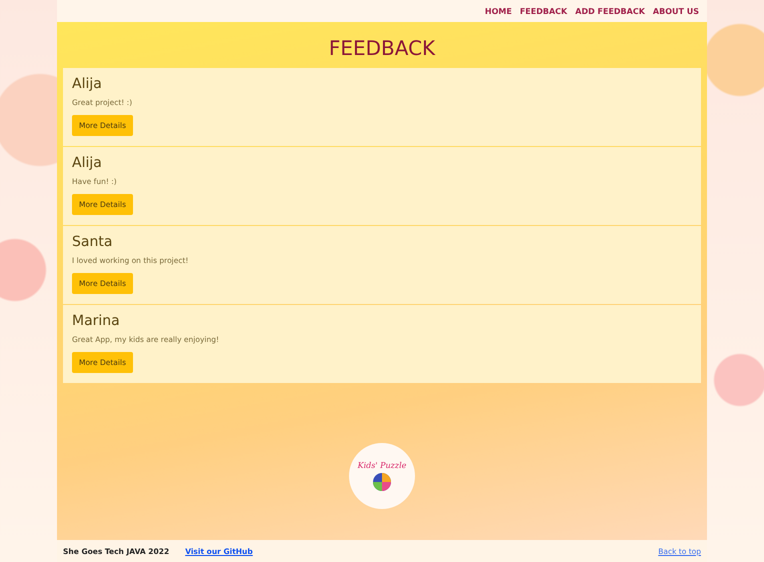  I want to click on feedback-author: Marina, so click(96, 321).